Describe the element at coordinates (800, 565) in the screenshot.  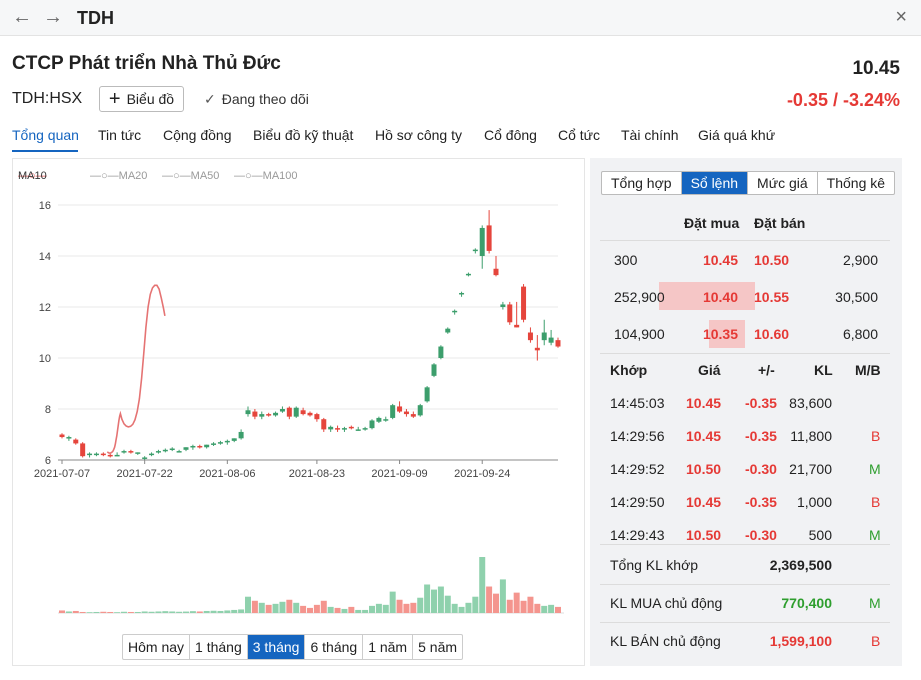
I see `total-matched-value: 2,369,500` at that location.